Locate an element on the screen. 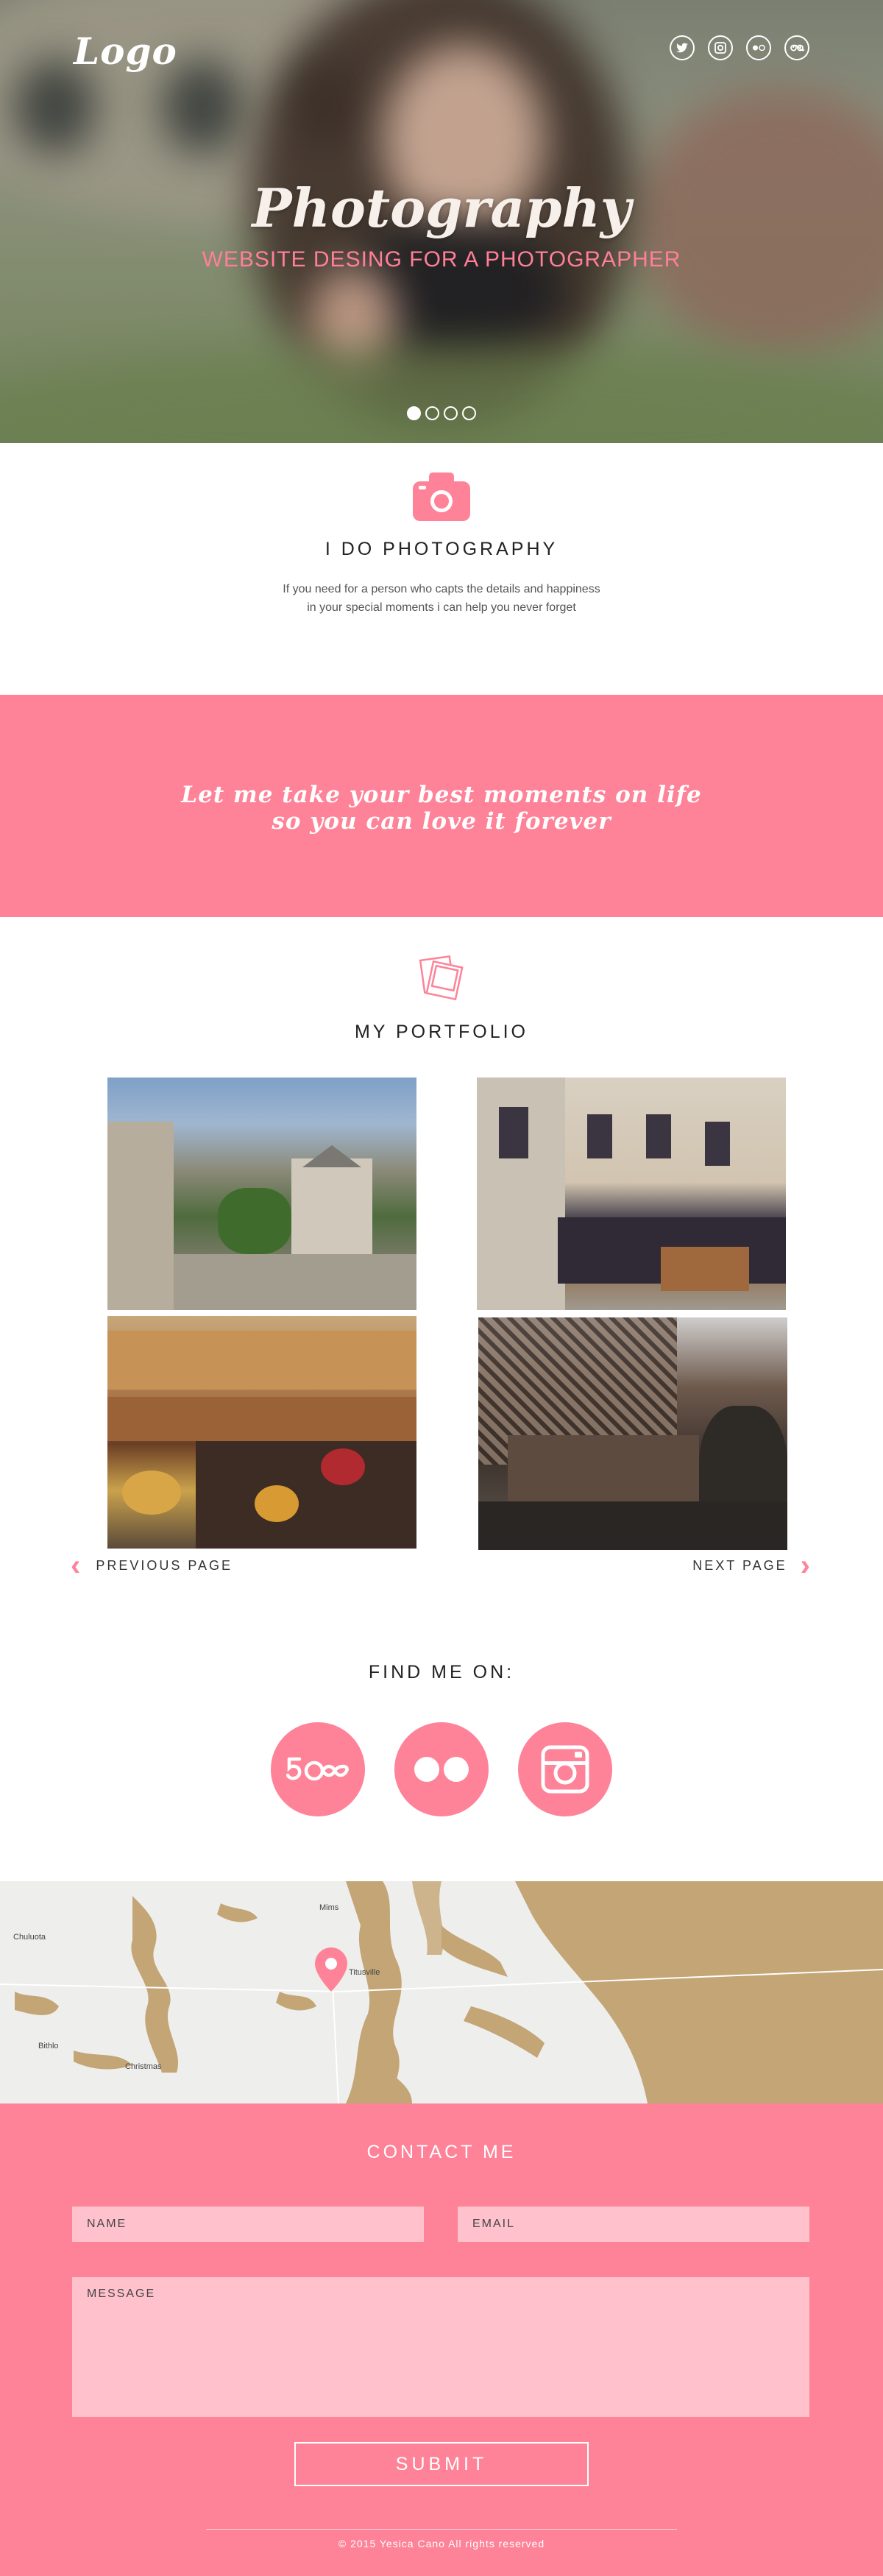 The width and height of the screenshot is (883, 2576). logo: Logo is located at coordinates (126, 51).